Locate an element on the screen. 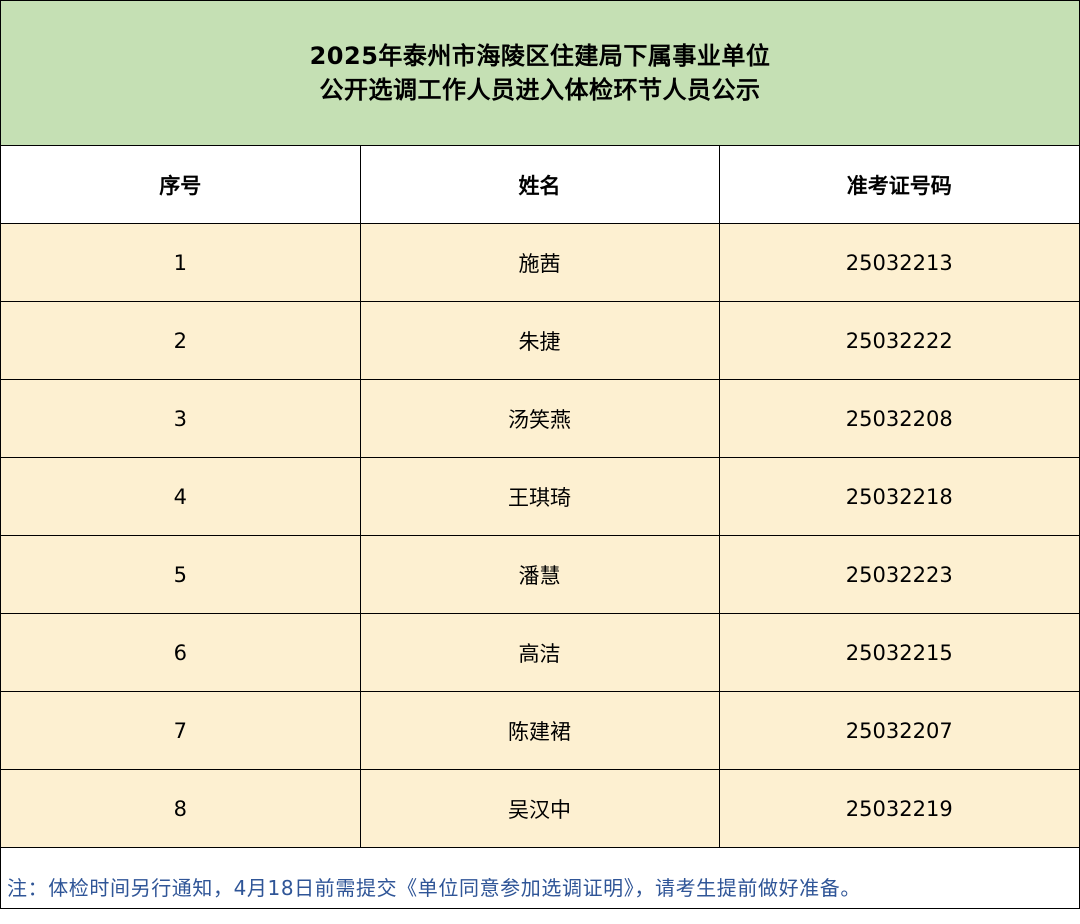 The image size is (1080, 924). table-row: 2 朱捷 25032222 is located at coordinates (540, 340).